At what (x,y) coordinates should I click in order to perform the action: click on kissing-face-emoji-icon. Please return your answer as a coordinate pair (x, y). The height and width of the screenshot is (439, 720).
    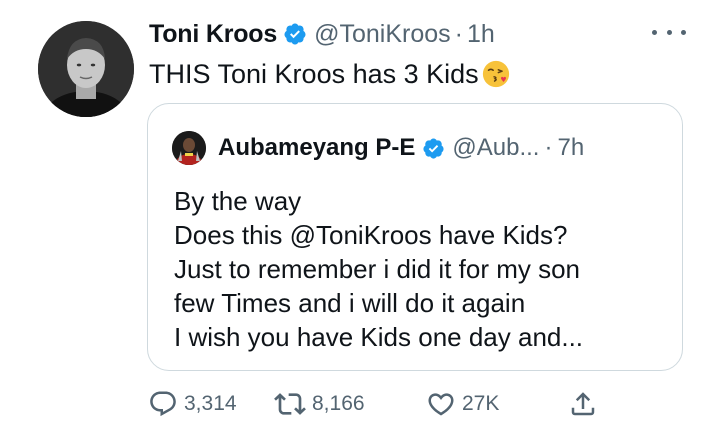
    Looking at the image, I should click on (496, 74).